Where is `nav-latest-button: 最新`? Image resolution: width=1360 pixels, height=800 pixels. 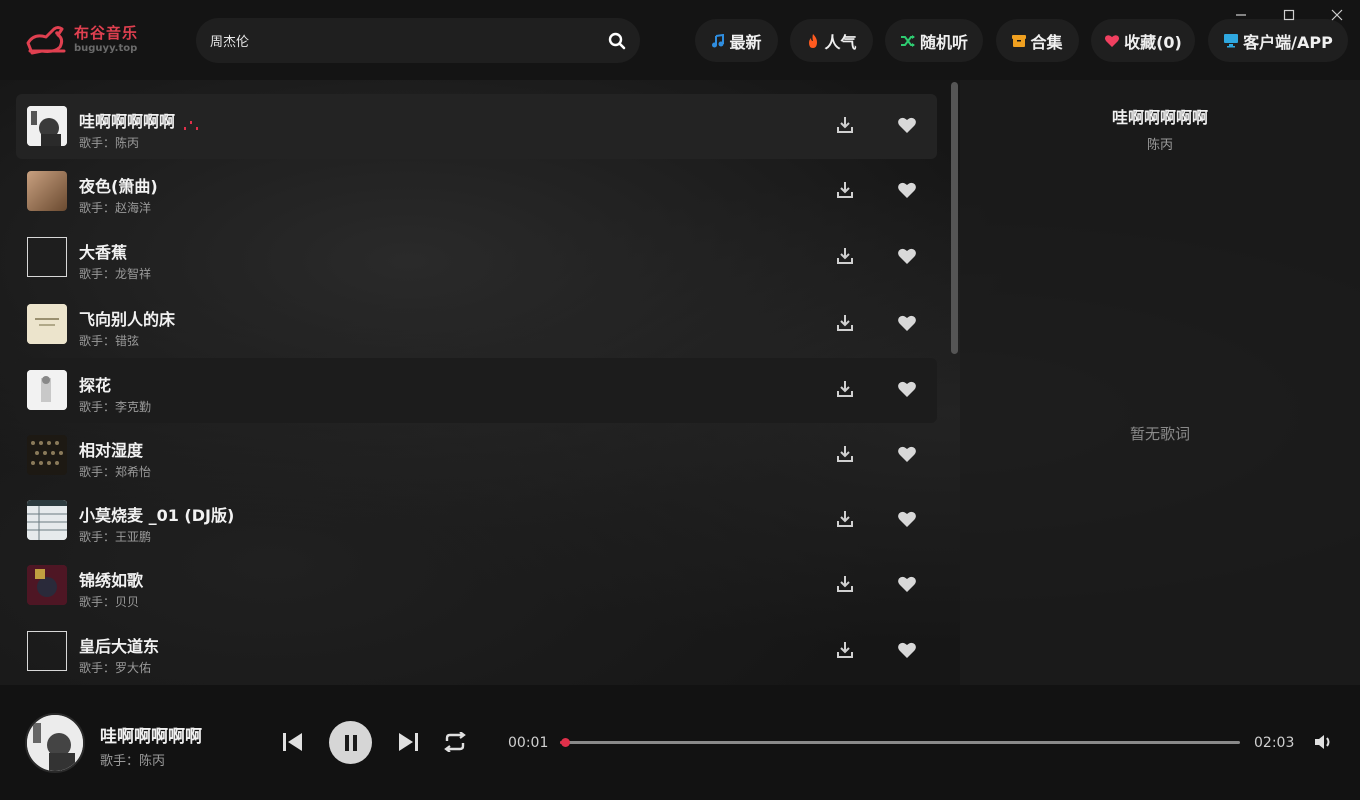 nav-latest-button: 最新 is located at coordinates (736, 40).